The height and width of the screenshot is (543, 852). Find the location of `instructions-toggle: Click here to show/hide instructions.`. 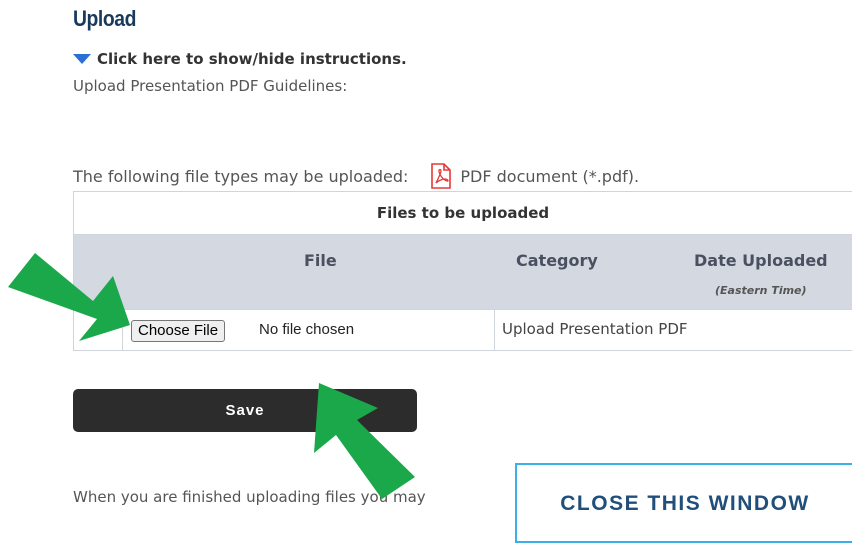

instructions-toggle: Click here to show/hide instructions. is located at coordinates (240, 59).